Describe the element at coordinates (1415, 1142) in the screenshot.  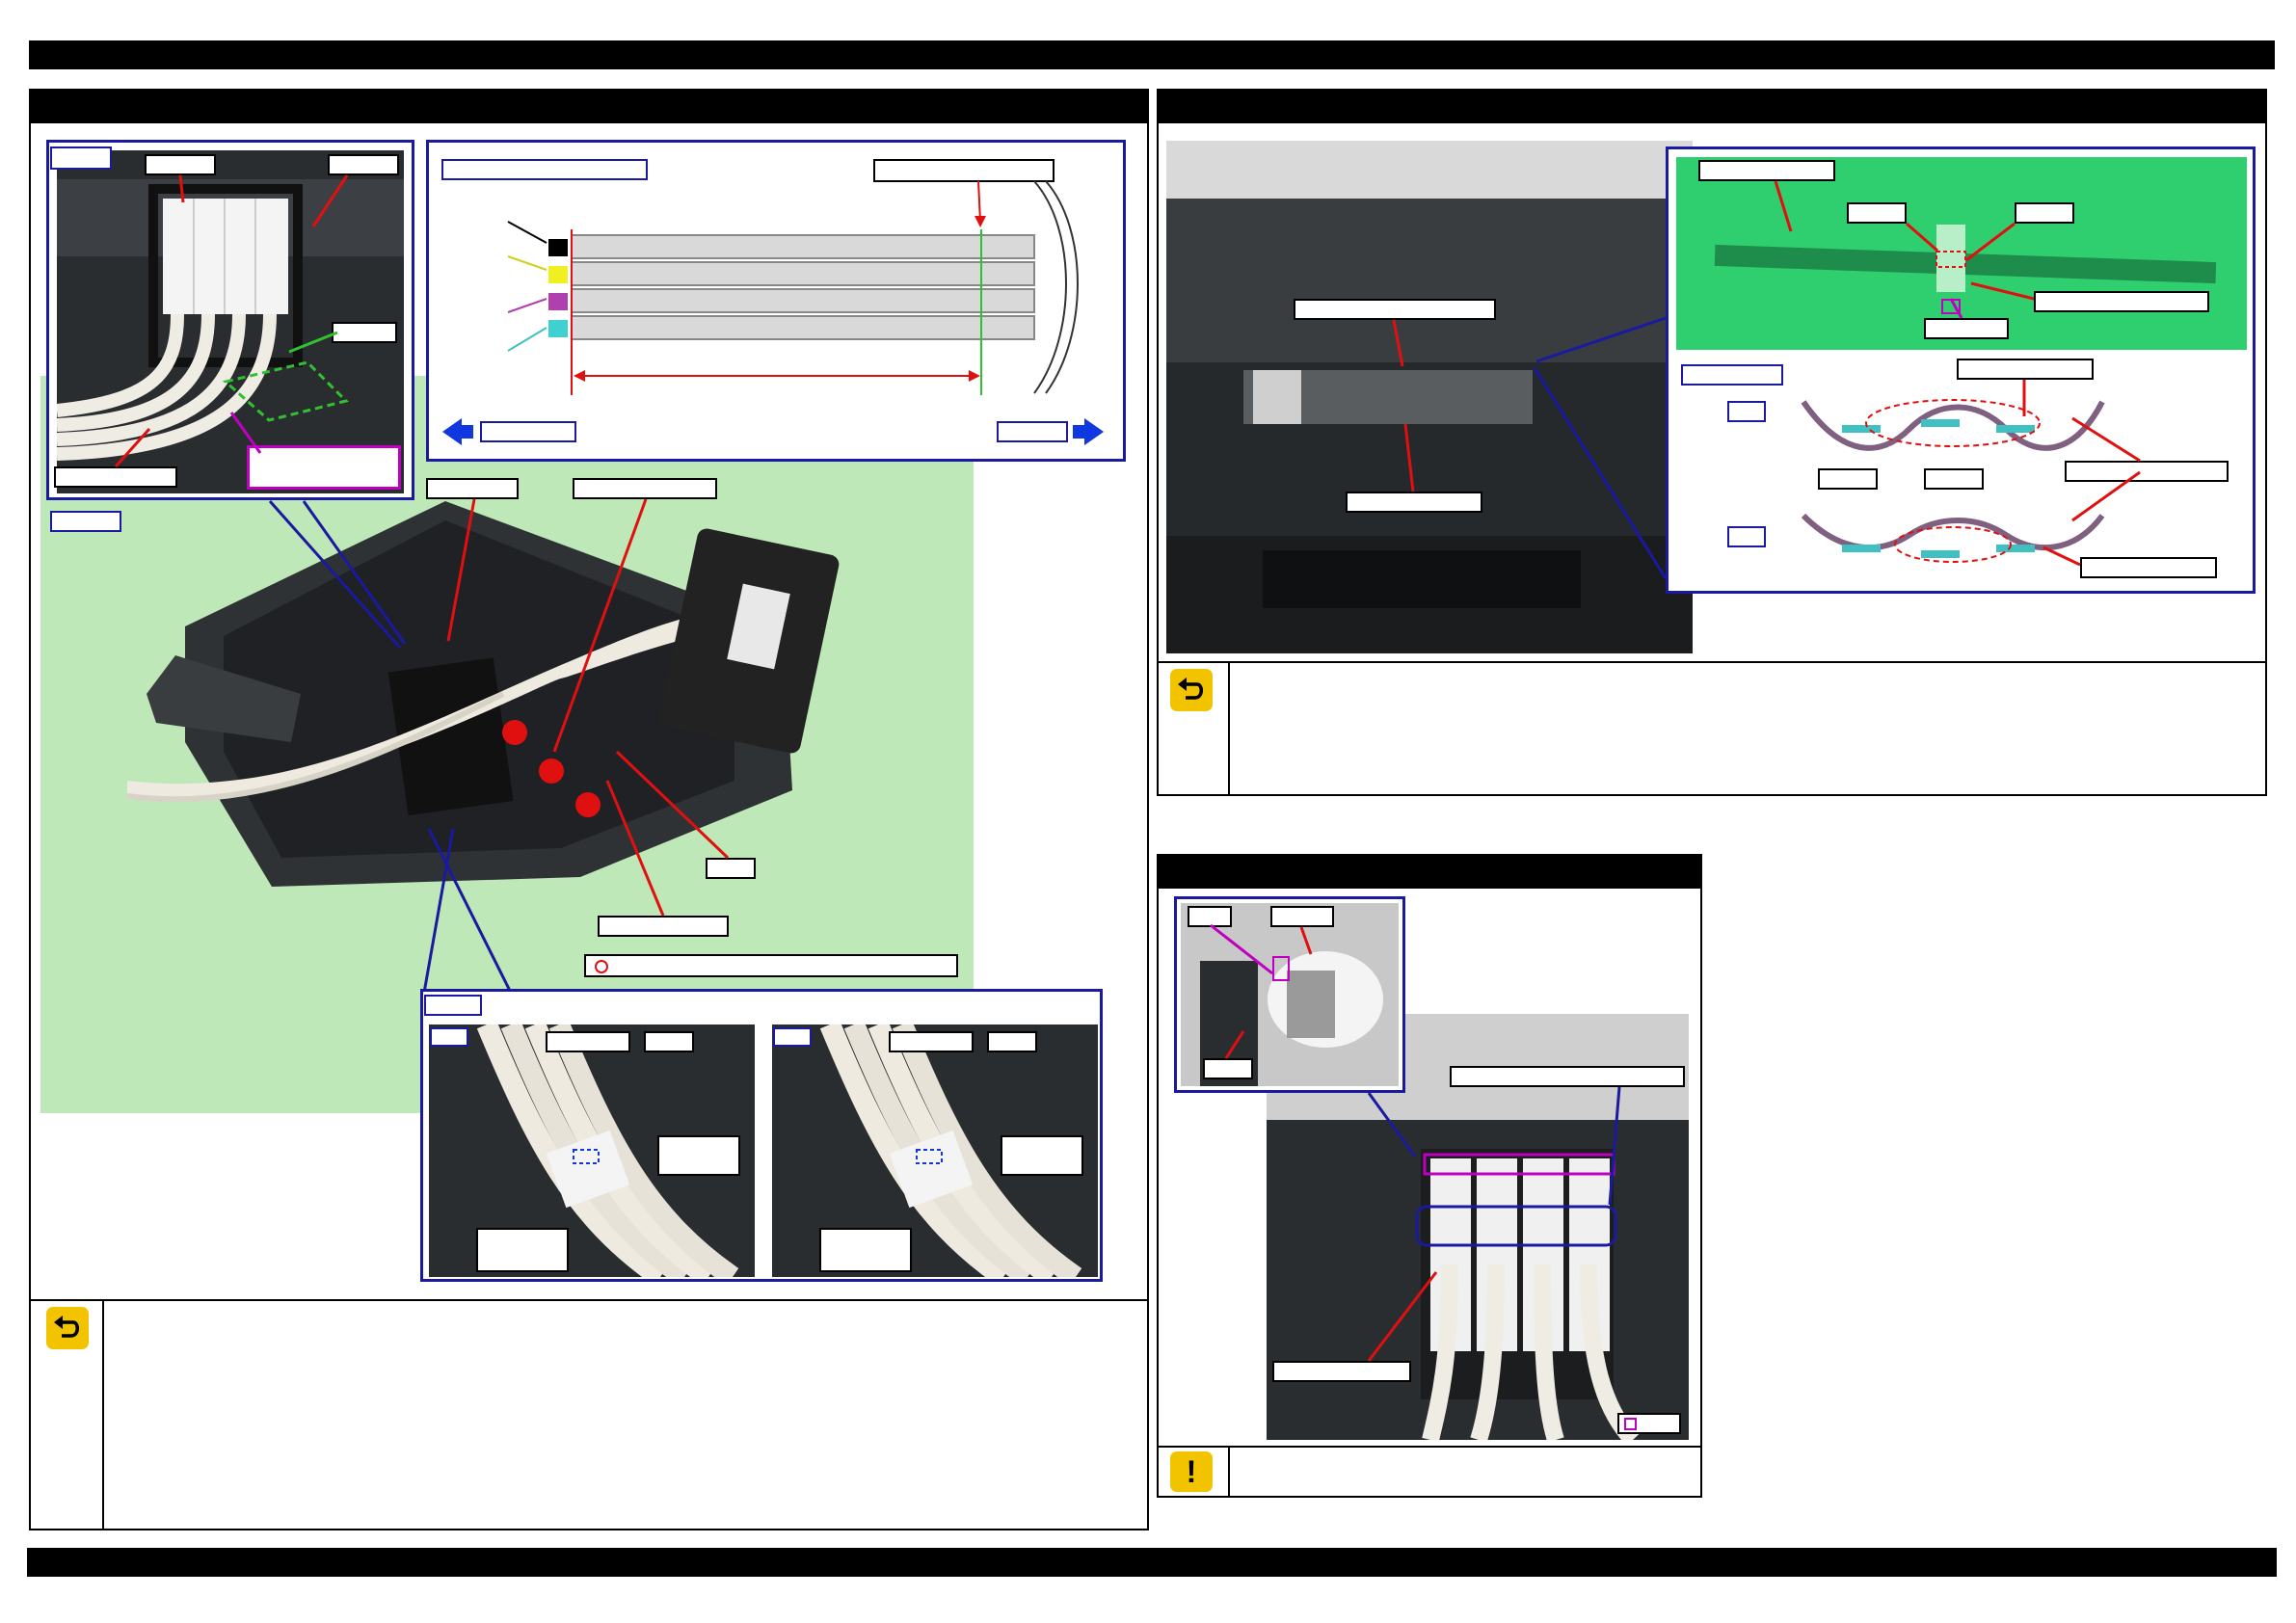
I see `right-bottom-leader-lines` at that location.